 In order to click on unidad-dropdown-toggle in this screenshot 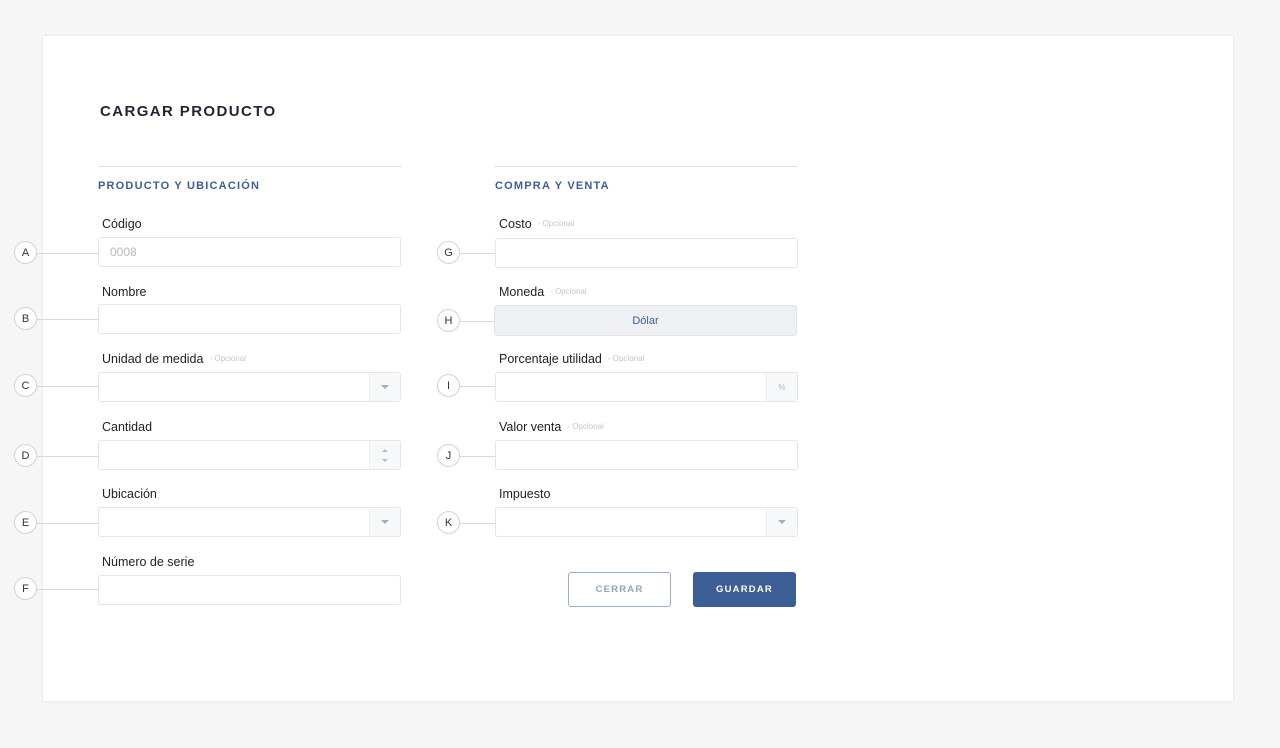, I will do `click(384, 387)`.